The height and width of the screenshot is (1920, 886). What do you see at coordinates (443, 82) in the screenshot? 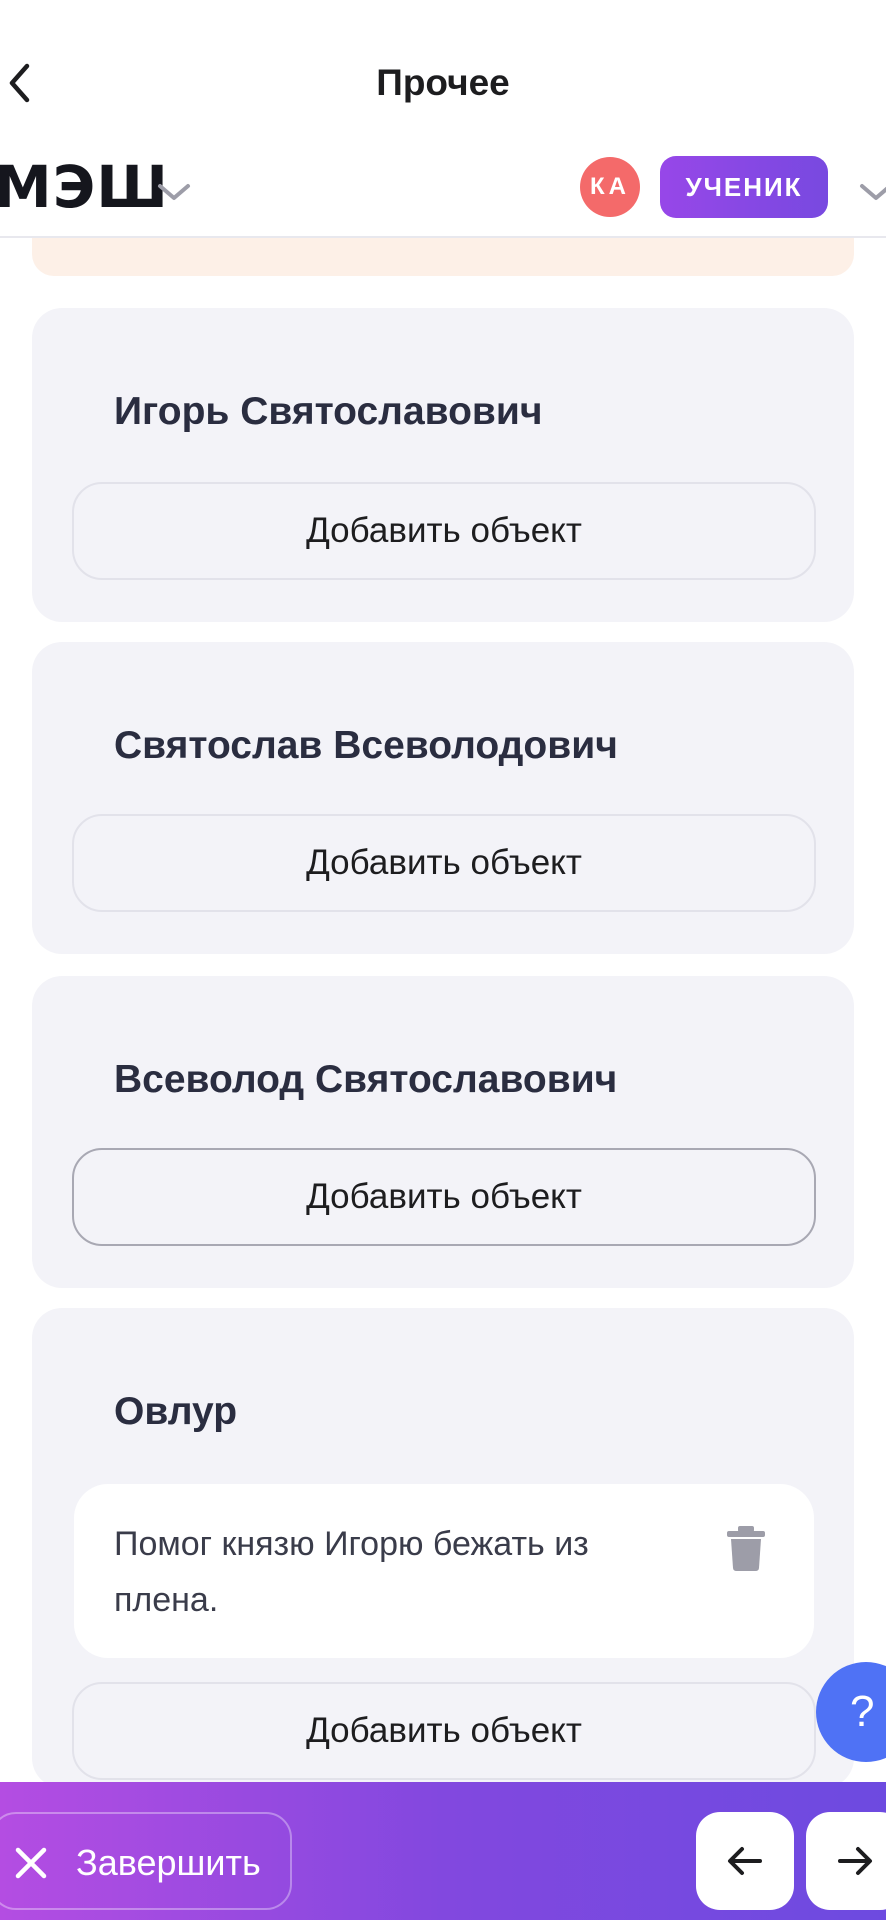
I see `page-title: Прочее` at bounding box center [443, 82].